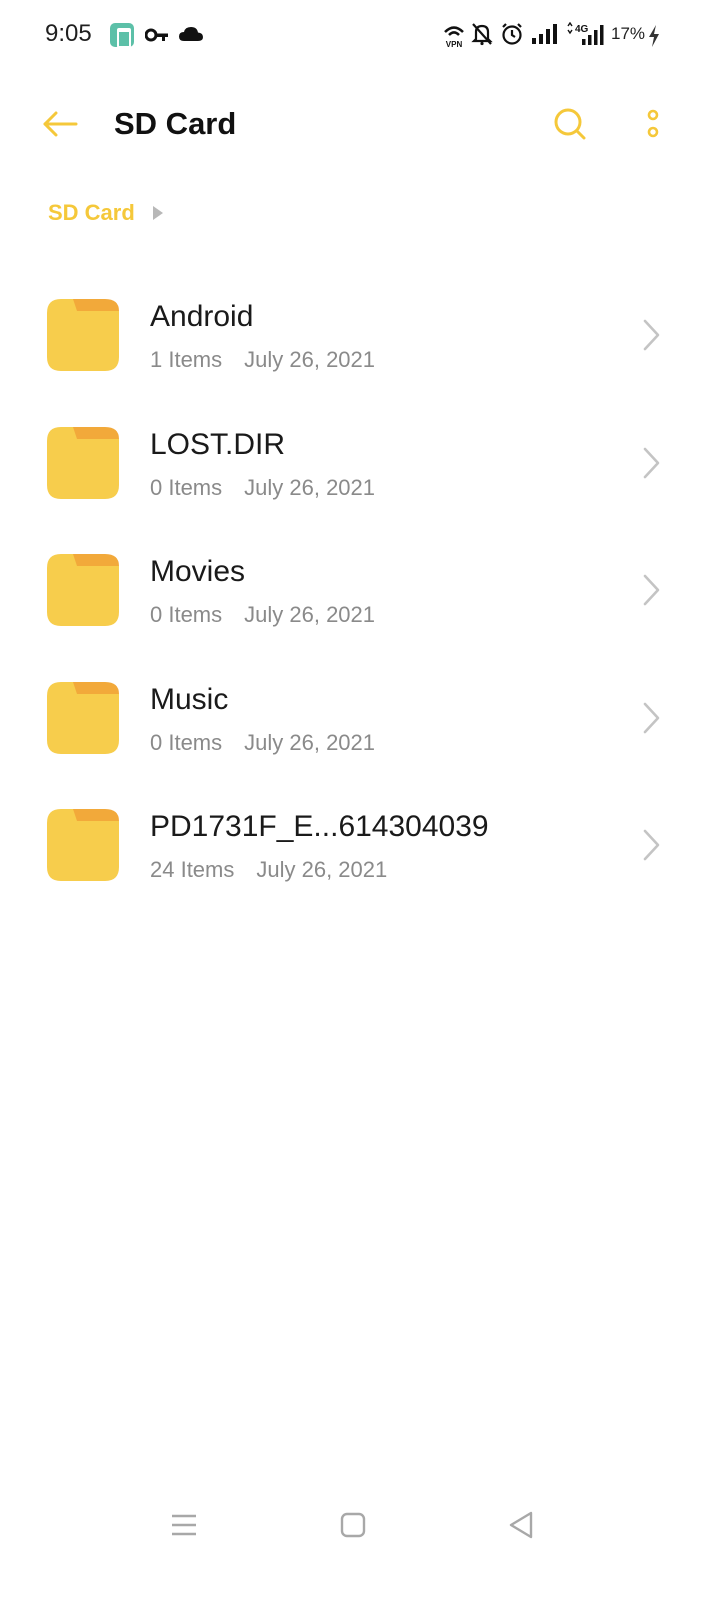  I want to click on list-item: Movies 0 Items July 26, 2021, so click(360, 589).